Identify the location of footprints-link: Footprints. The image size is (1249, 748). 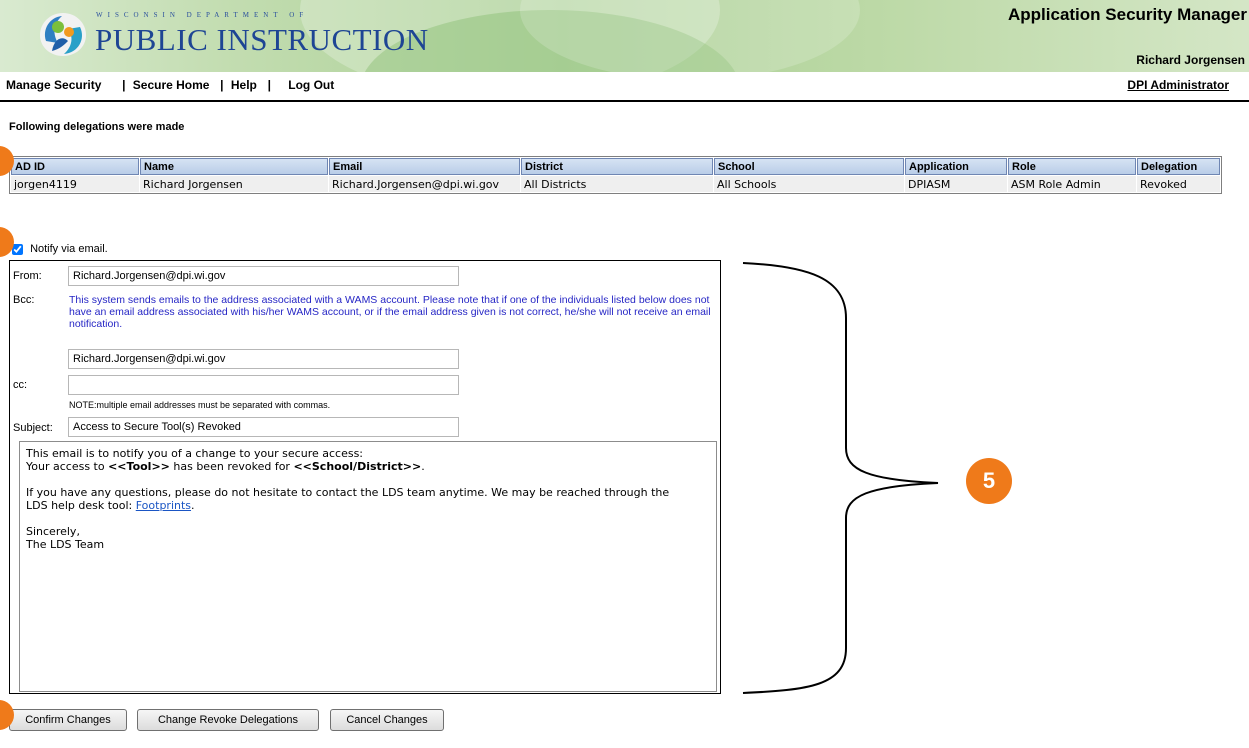
(163, 505).